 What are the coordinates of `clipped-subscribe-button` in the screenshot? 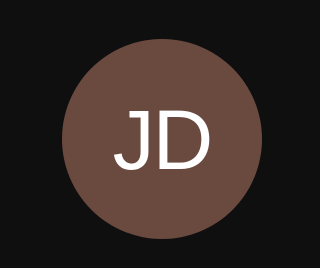 It's located at (281, 204).